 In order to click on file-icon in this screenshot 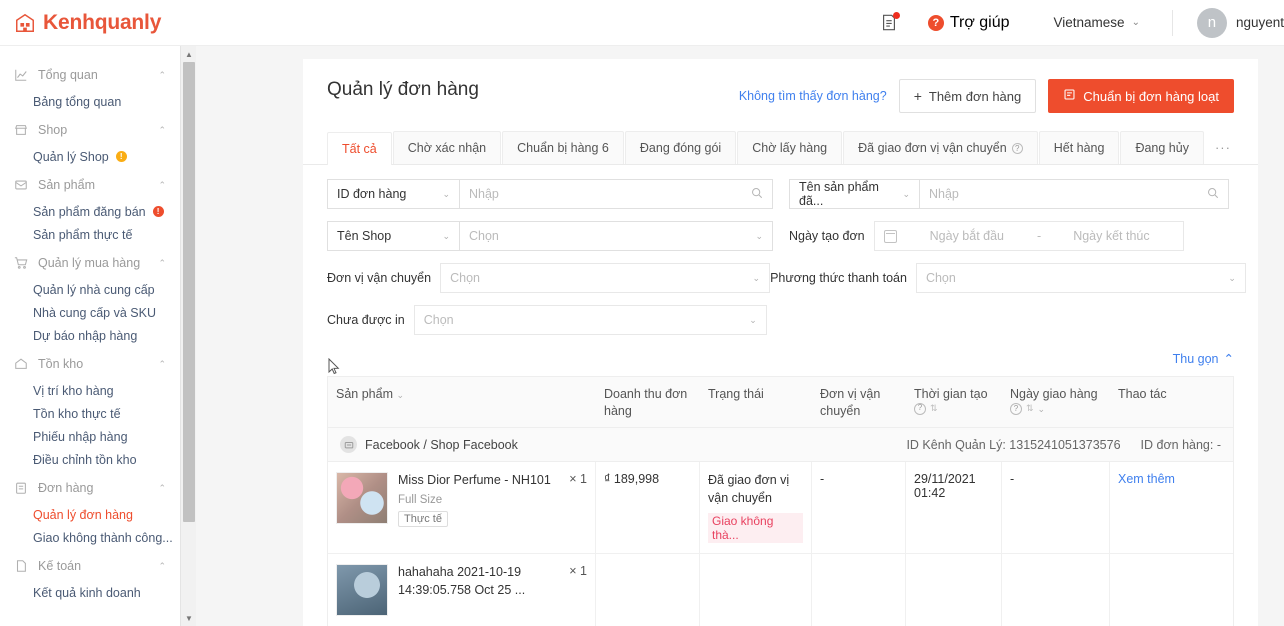, I will do `click(22, 566)`.